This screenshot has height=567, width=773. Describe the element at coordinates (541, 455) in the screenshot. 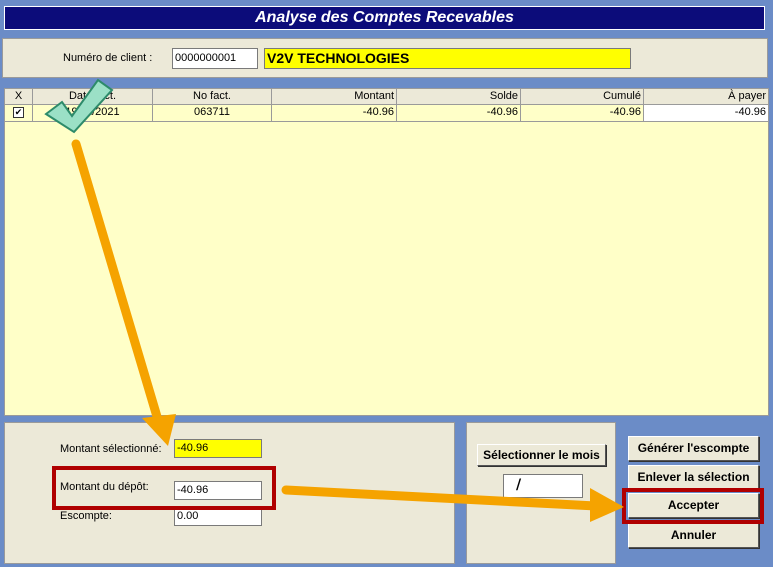

I see `select-month-button: Sélectionner le mois` at that location.